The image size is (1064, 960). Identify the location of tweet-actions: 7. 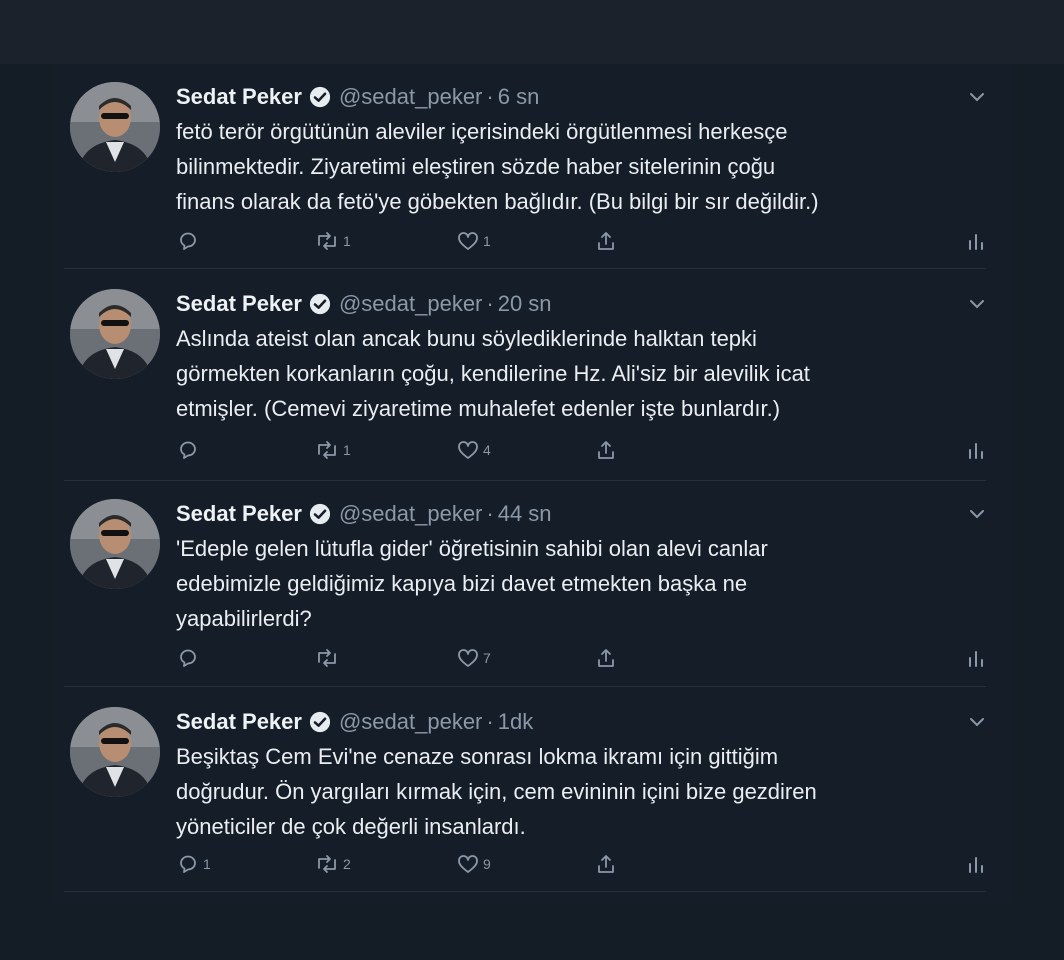
(591, 658).